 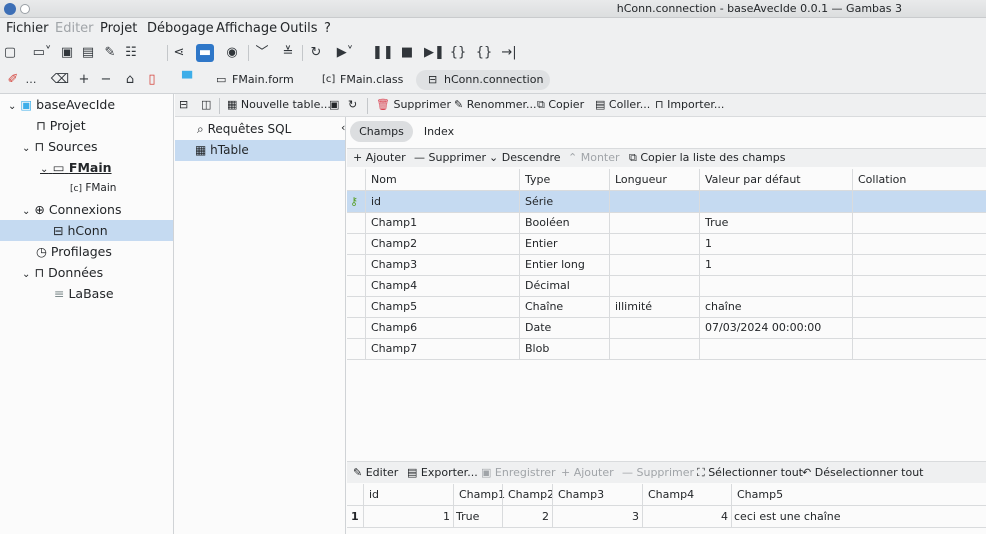 What do you see at coordinates (565, 264) in the screenshot?
I see `table-cell: Entier long` at bounding box center [565, 264].